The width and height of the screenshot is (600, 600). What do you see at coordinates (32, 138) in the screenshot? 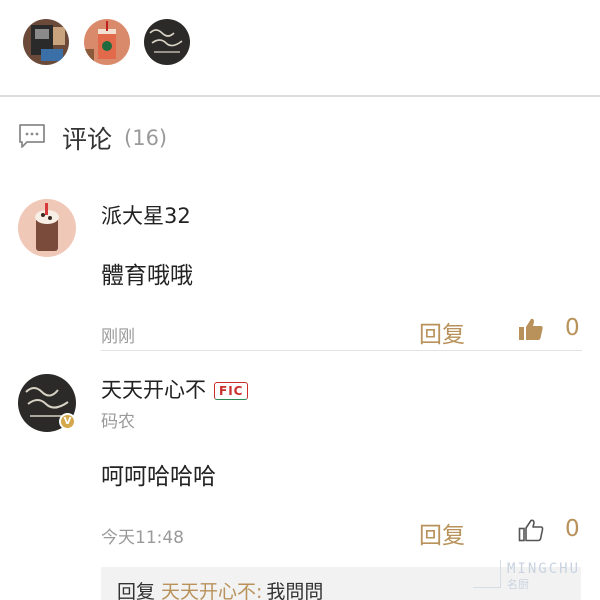
I see `comment-bubble-icon` at bounding box center [32, 138].